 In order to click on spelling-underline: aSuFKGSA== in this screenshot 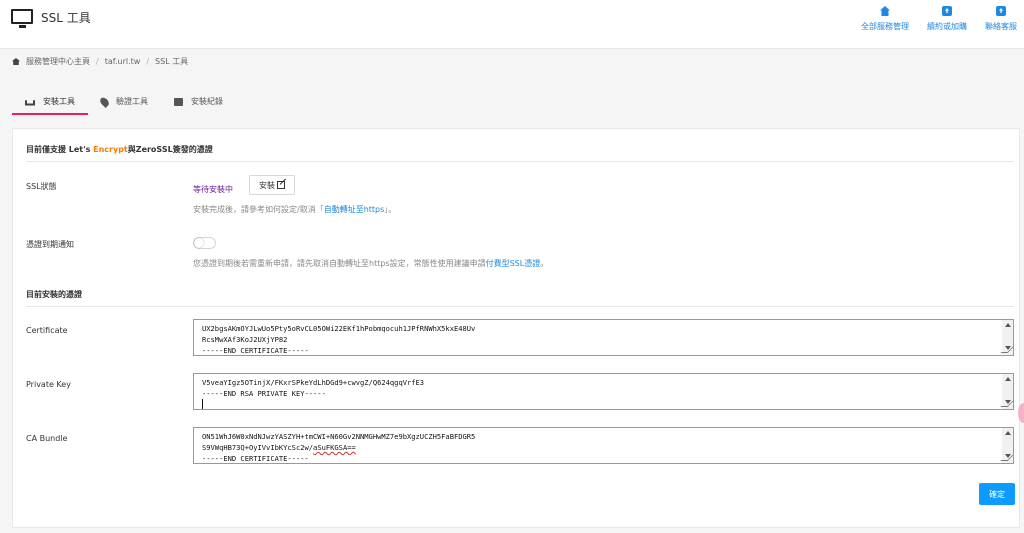, I will do `click(334, 447)`.